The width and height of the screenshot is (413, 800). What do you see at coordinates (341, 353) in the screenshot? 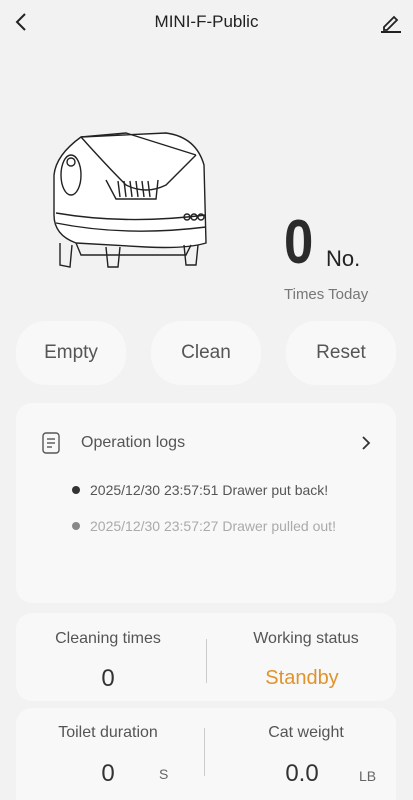
I see `reset-button: Reset` at bounding box center [341, 353].